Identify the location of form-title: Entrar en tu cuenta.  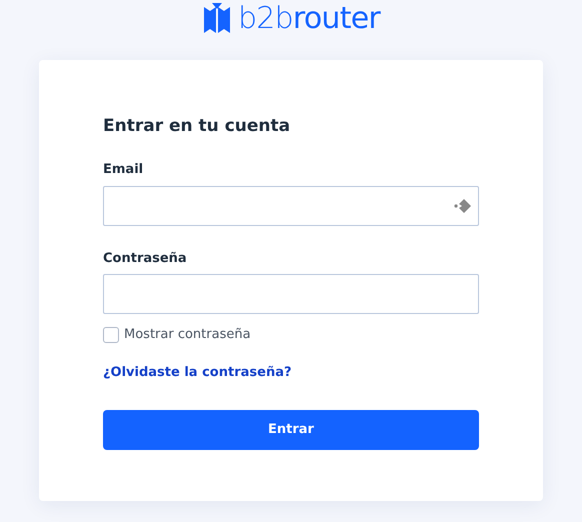
(197, 126).